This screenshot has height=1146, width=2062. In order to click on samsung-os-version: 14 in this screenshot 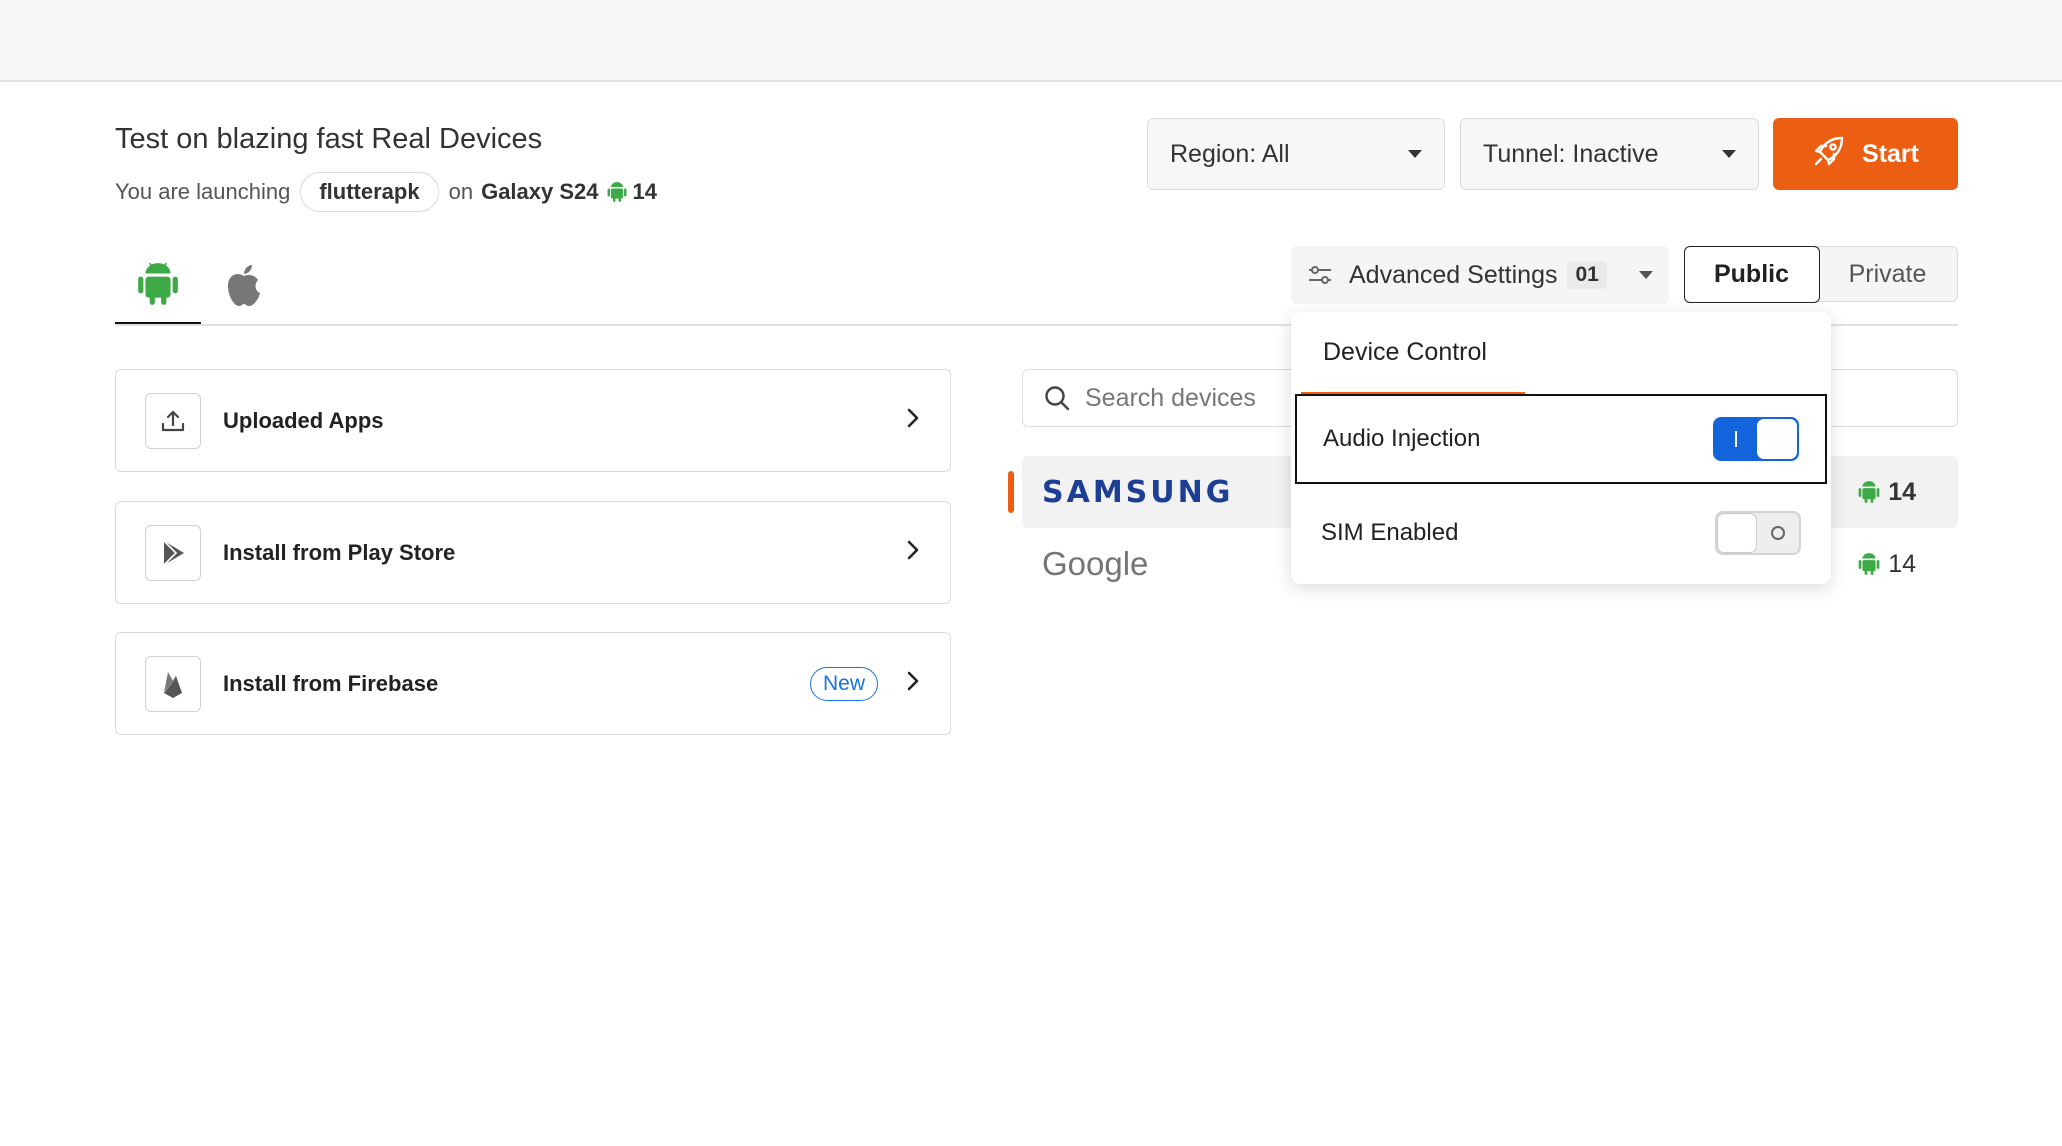, I will do `click(1887, 492)`.